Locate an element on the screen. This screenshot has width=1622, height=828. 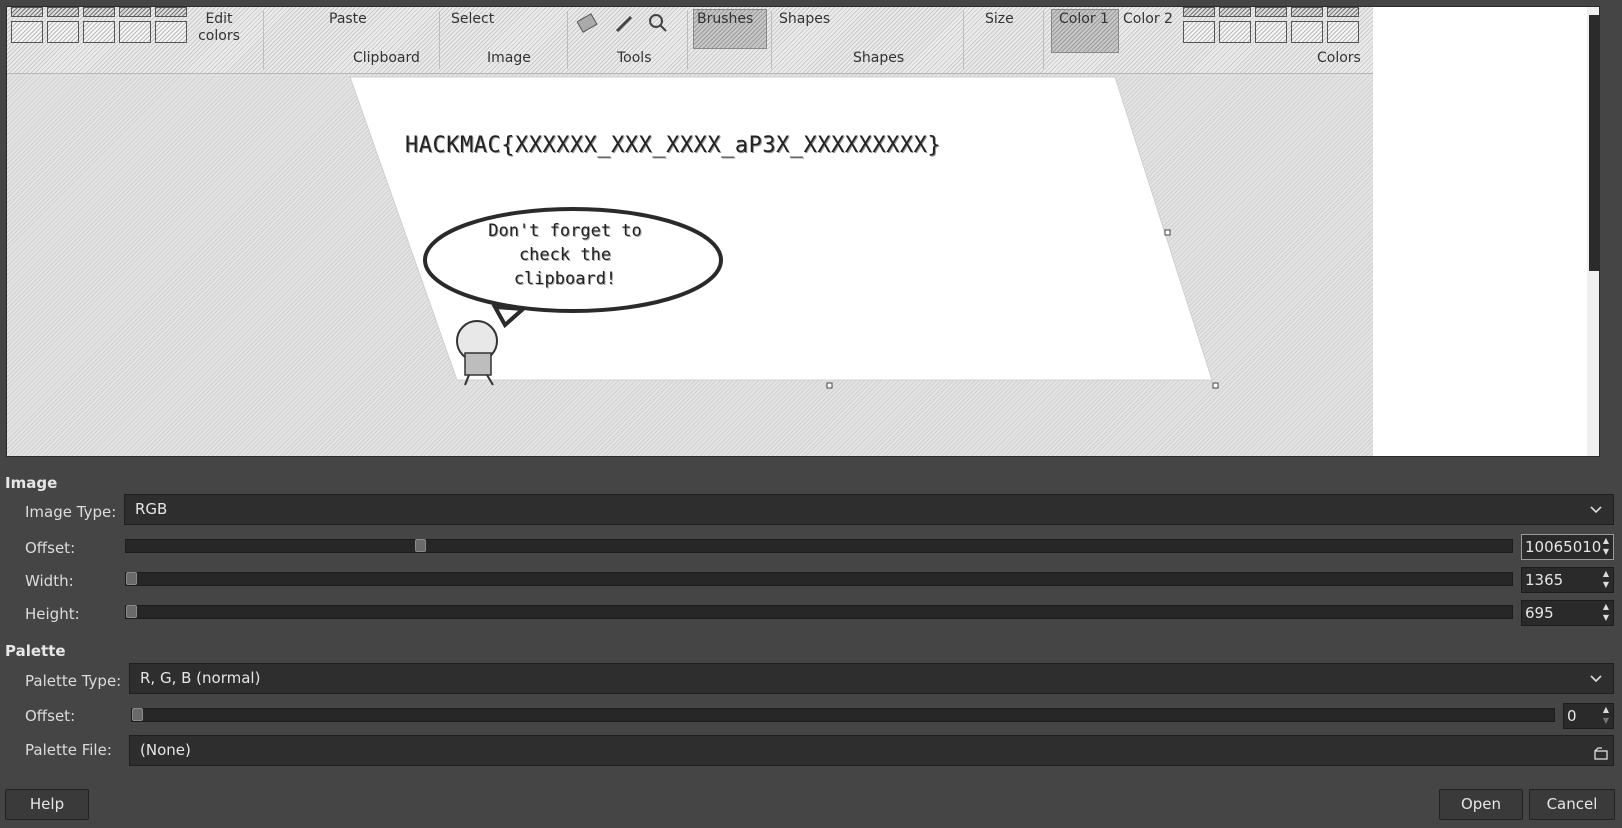
height-slider is located at coordinates (819, 612).